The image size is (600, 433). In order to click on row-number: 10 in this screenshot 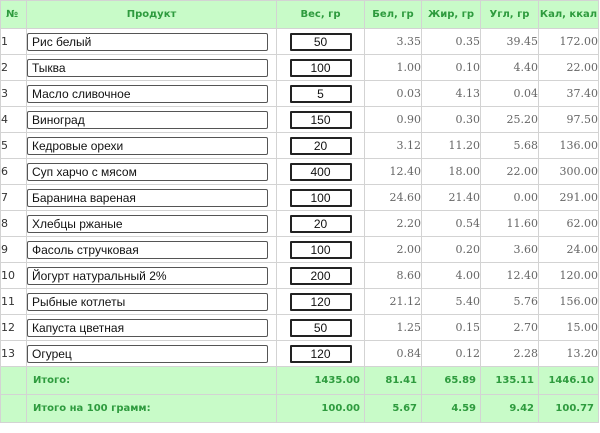, I will do `click(13, 275)`.